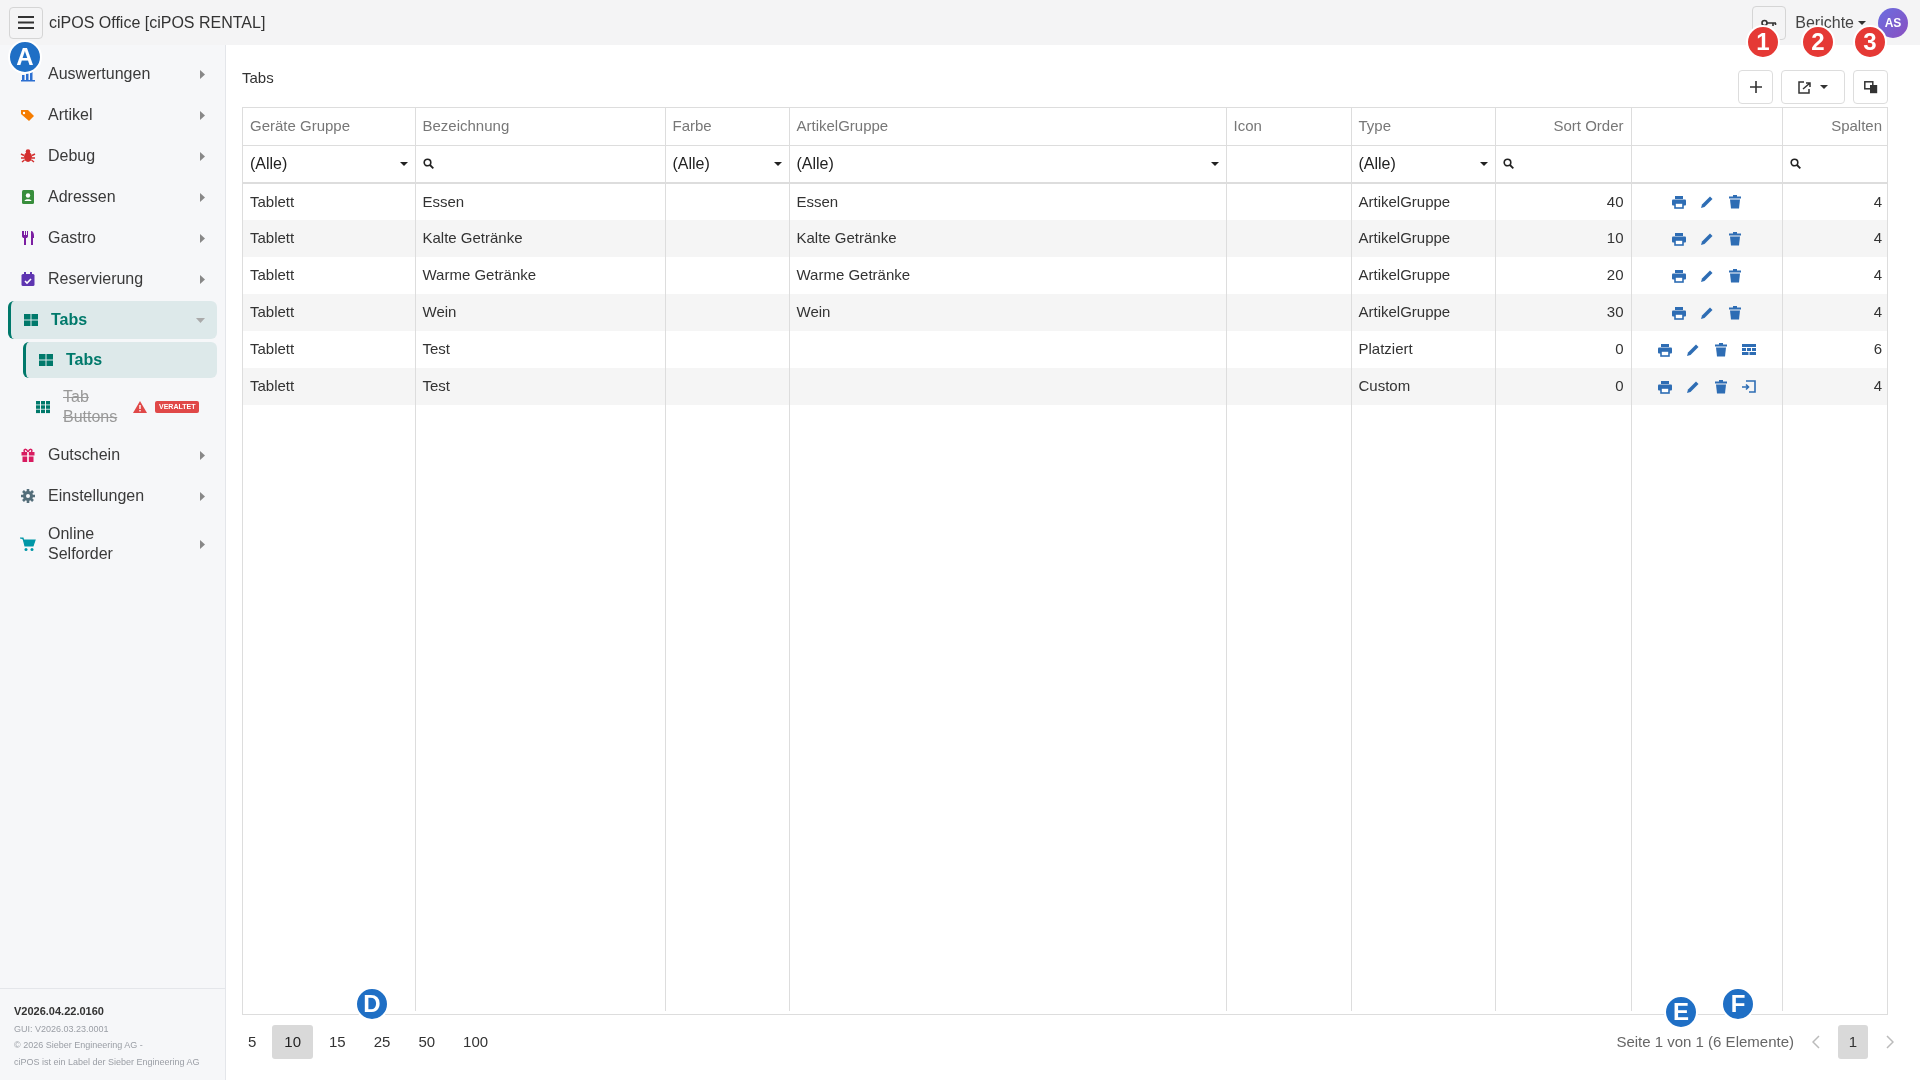 Image resolution: width=1920 pixels, height=1080 pixels. Describe the element at coordinates (107, 1062) in the screenshot. I see `label-note: ciPOS ist ein Label der Sieber Engineering AG` at that location.